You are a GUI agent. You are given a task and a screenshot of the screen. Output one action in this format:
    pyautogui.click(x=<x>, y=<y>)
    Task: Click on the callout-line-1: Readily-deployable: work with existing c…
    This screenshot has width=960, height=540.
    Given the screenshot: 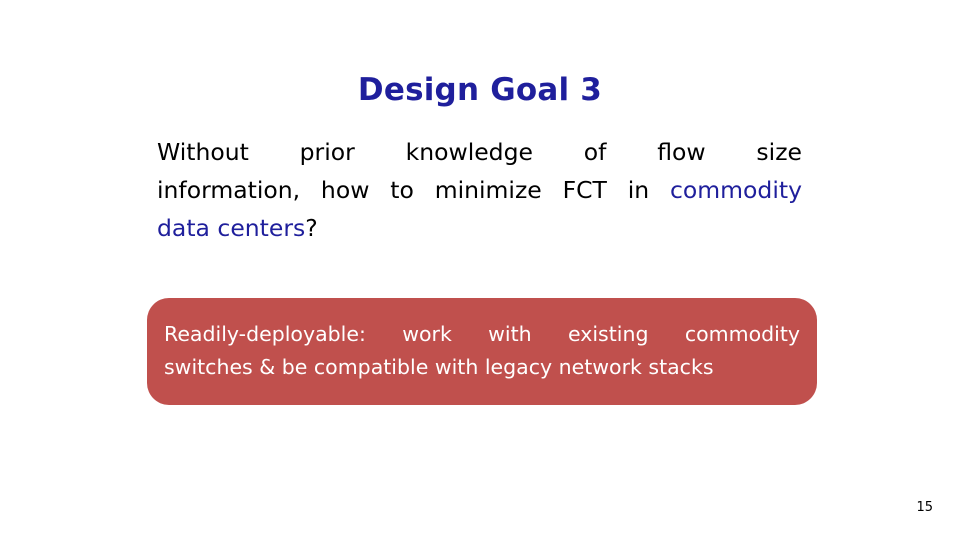 What is the action you would take?
    pyautogui.click(x=482, y=334)
    